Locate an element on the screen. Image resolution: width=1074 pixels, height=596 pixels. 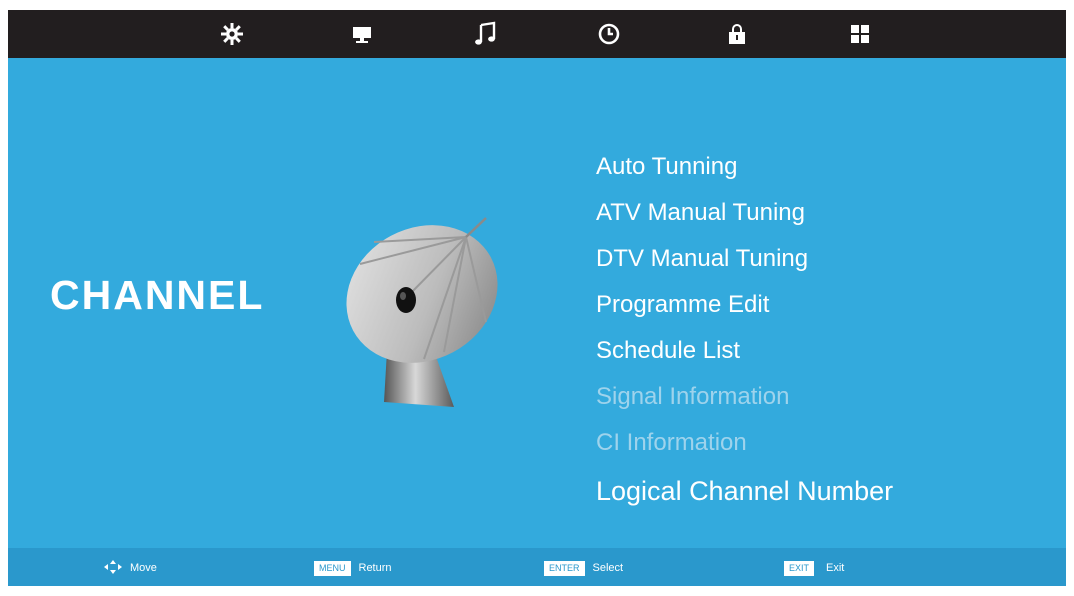
move-arrows-icon is located at coordinates (113, 568).